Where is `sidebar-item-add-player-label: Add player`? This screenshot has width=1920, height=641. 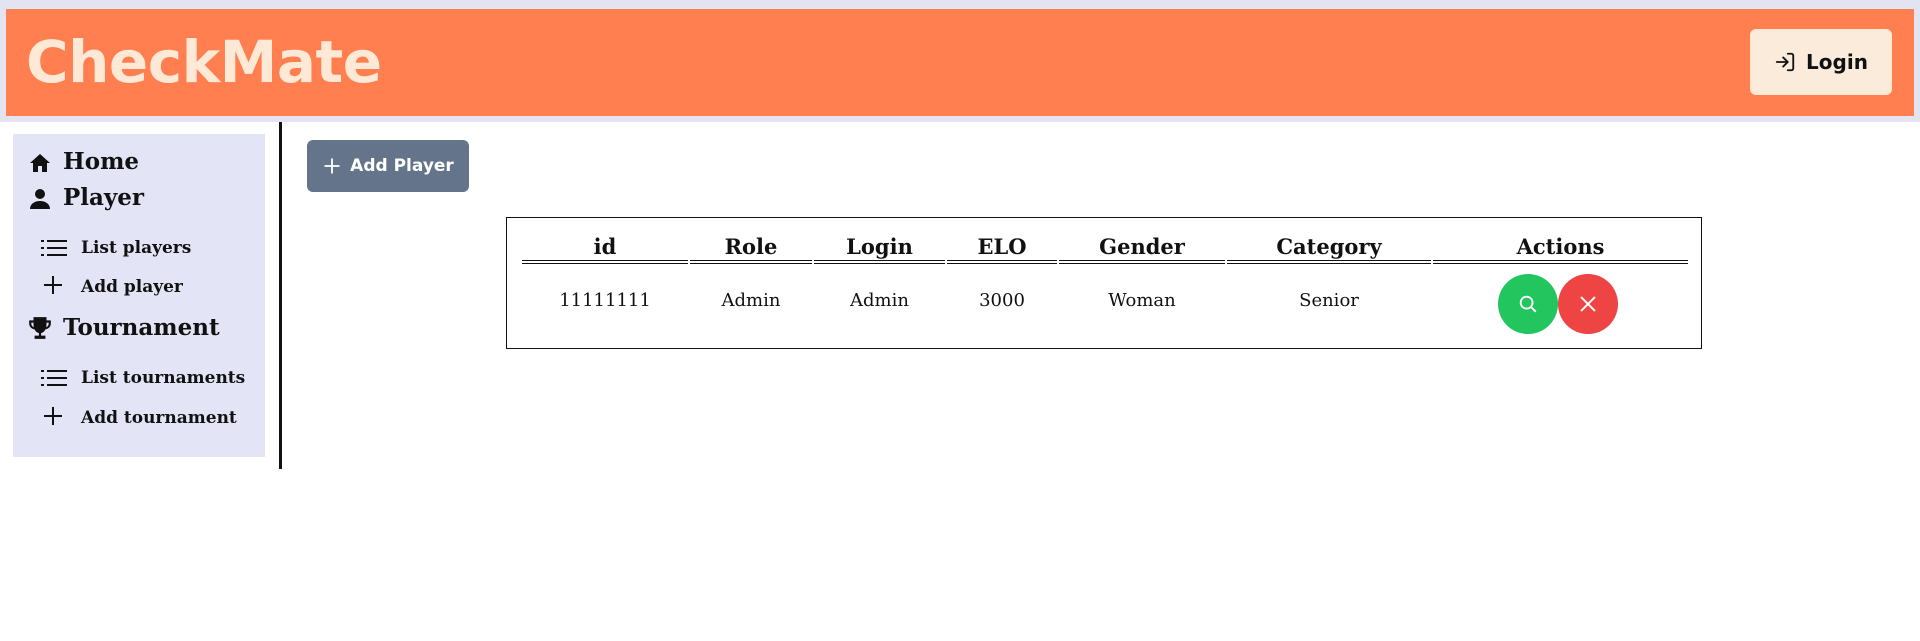 sidebar-item-add-player-label: Add player is located at coordinates (132, 287).